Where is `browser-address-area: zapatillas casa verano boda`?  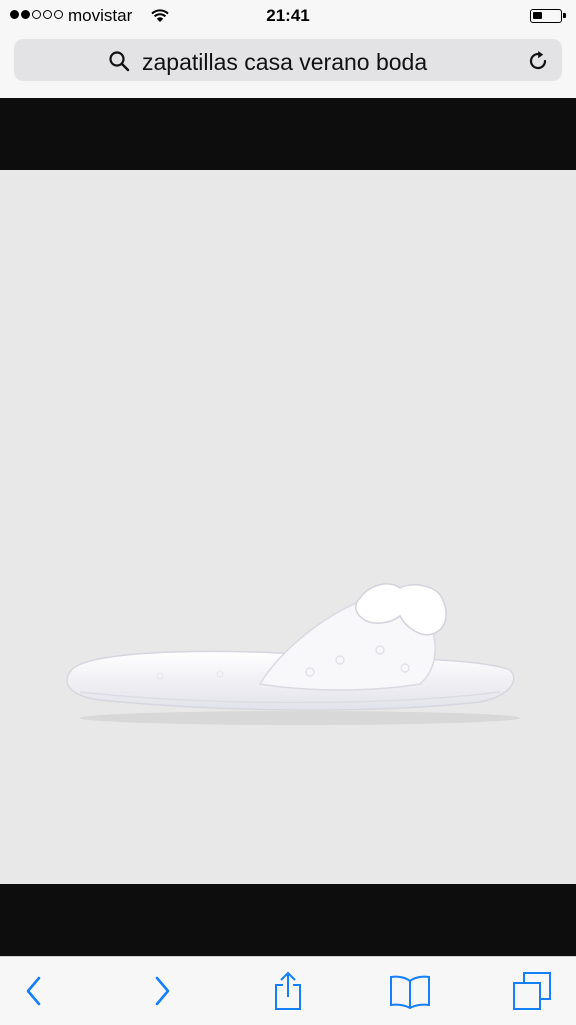
browser-address-area: zapatillas casa verano boda is located at coordinates (288, 66).